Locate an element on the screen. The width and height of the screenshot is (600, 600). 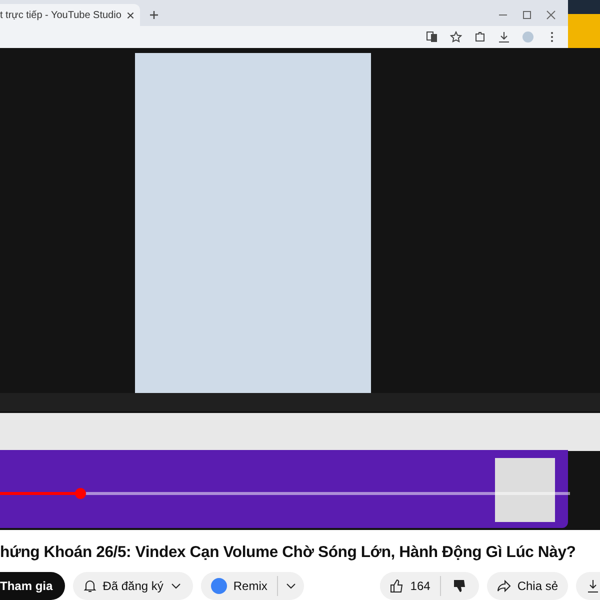
share-button: Chia sẻ is located at coordinates (527, 586).